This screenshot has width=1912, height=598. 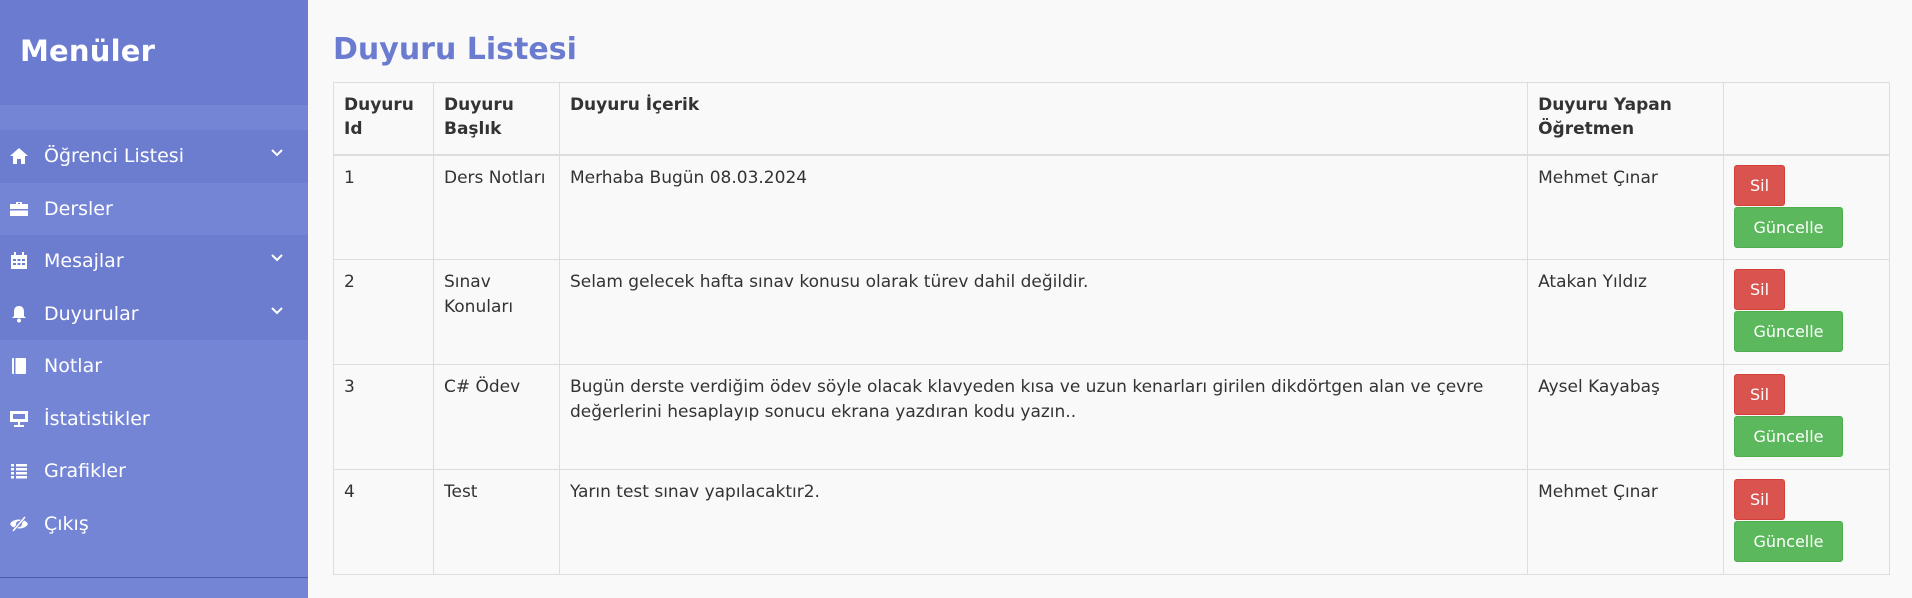 What do you see at coordinates (154, 52) in the screenshot?
I see `sidebar-title: Menüler` at bounding box center [154, 52].